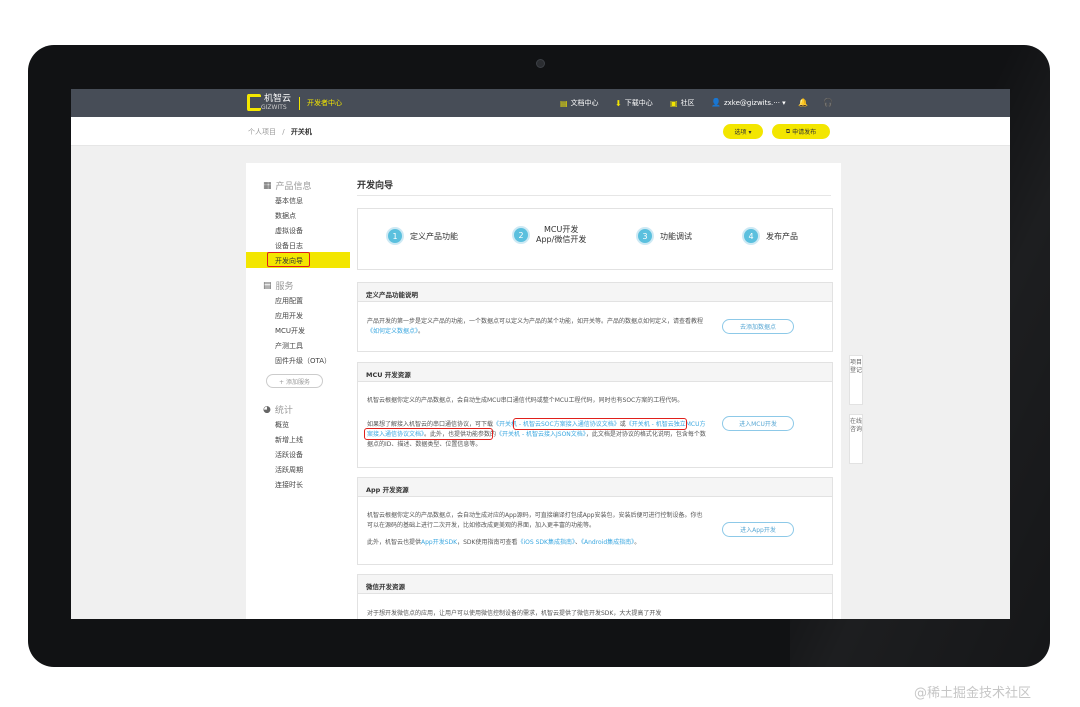 This screenshot has height=707, width=1080. I want to click on sidebar-item-device-log: 设备日志, so click(289, 246).